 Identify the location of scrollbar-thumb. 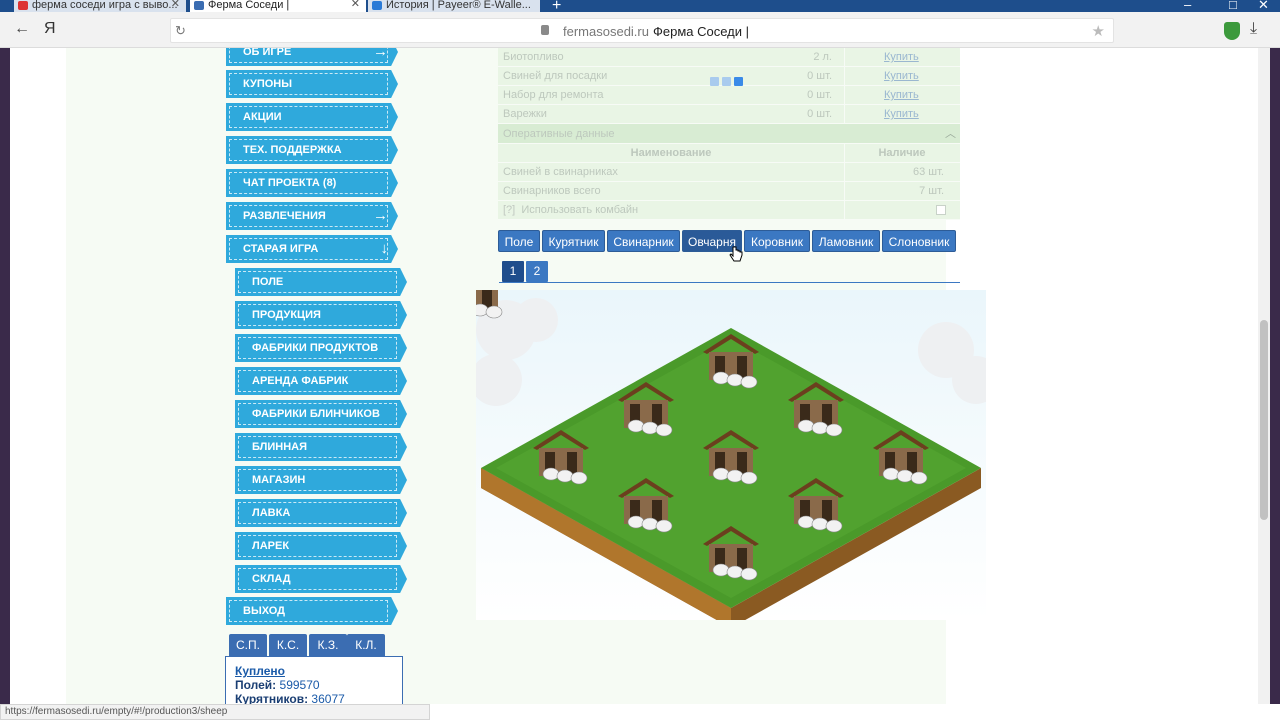
(1264, 420).